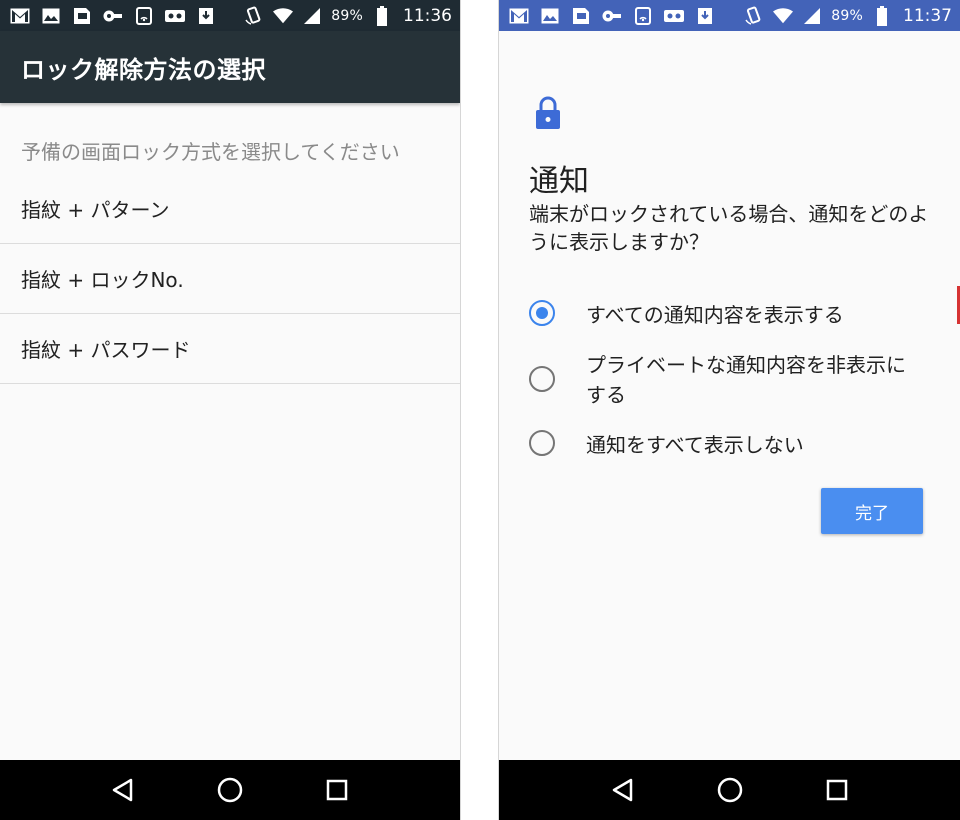 The height and width of the screenshot is (820, 960). What do you see at coordinates (715, 315) in the screenshot?
I see `radio-label: すべての通知内容を表示する` at bounding box center [715, 315].